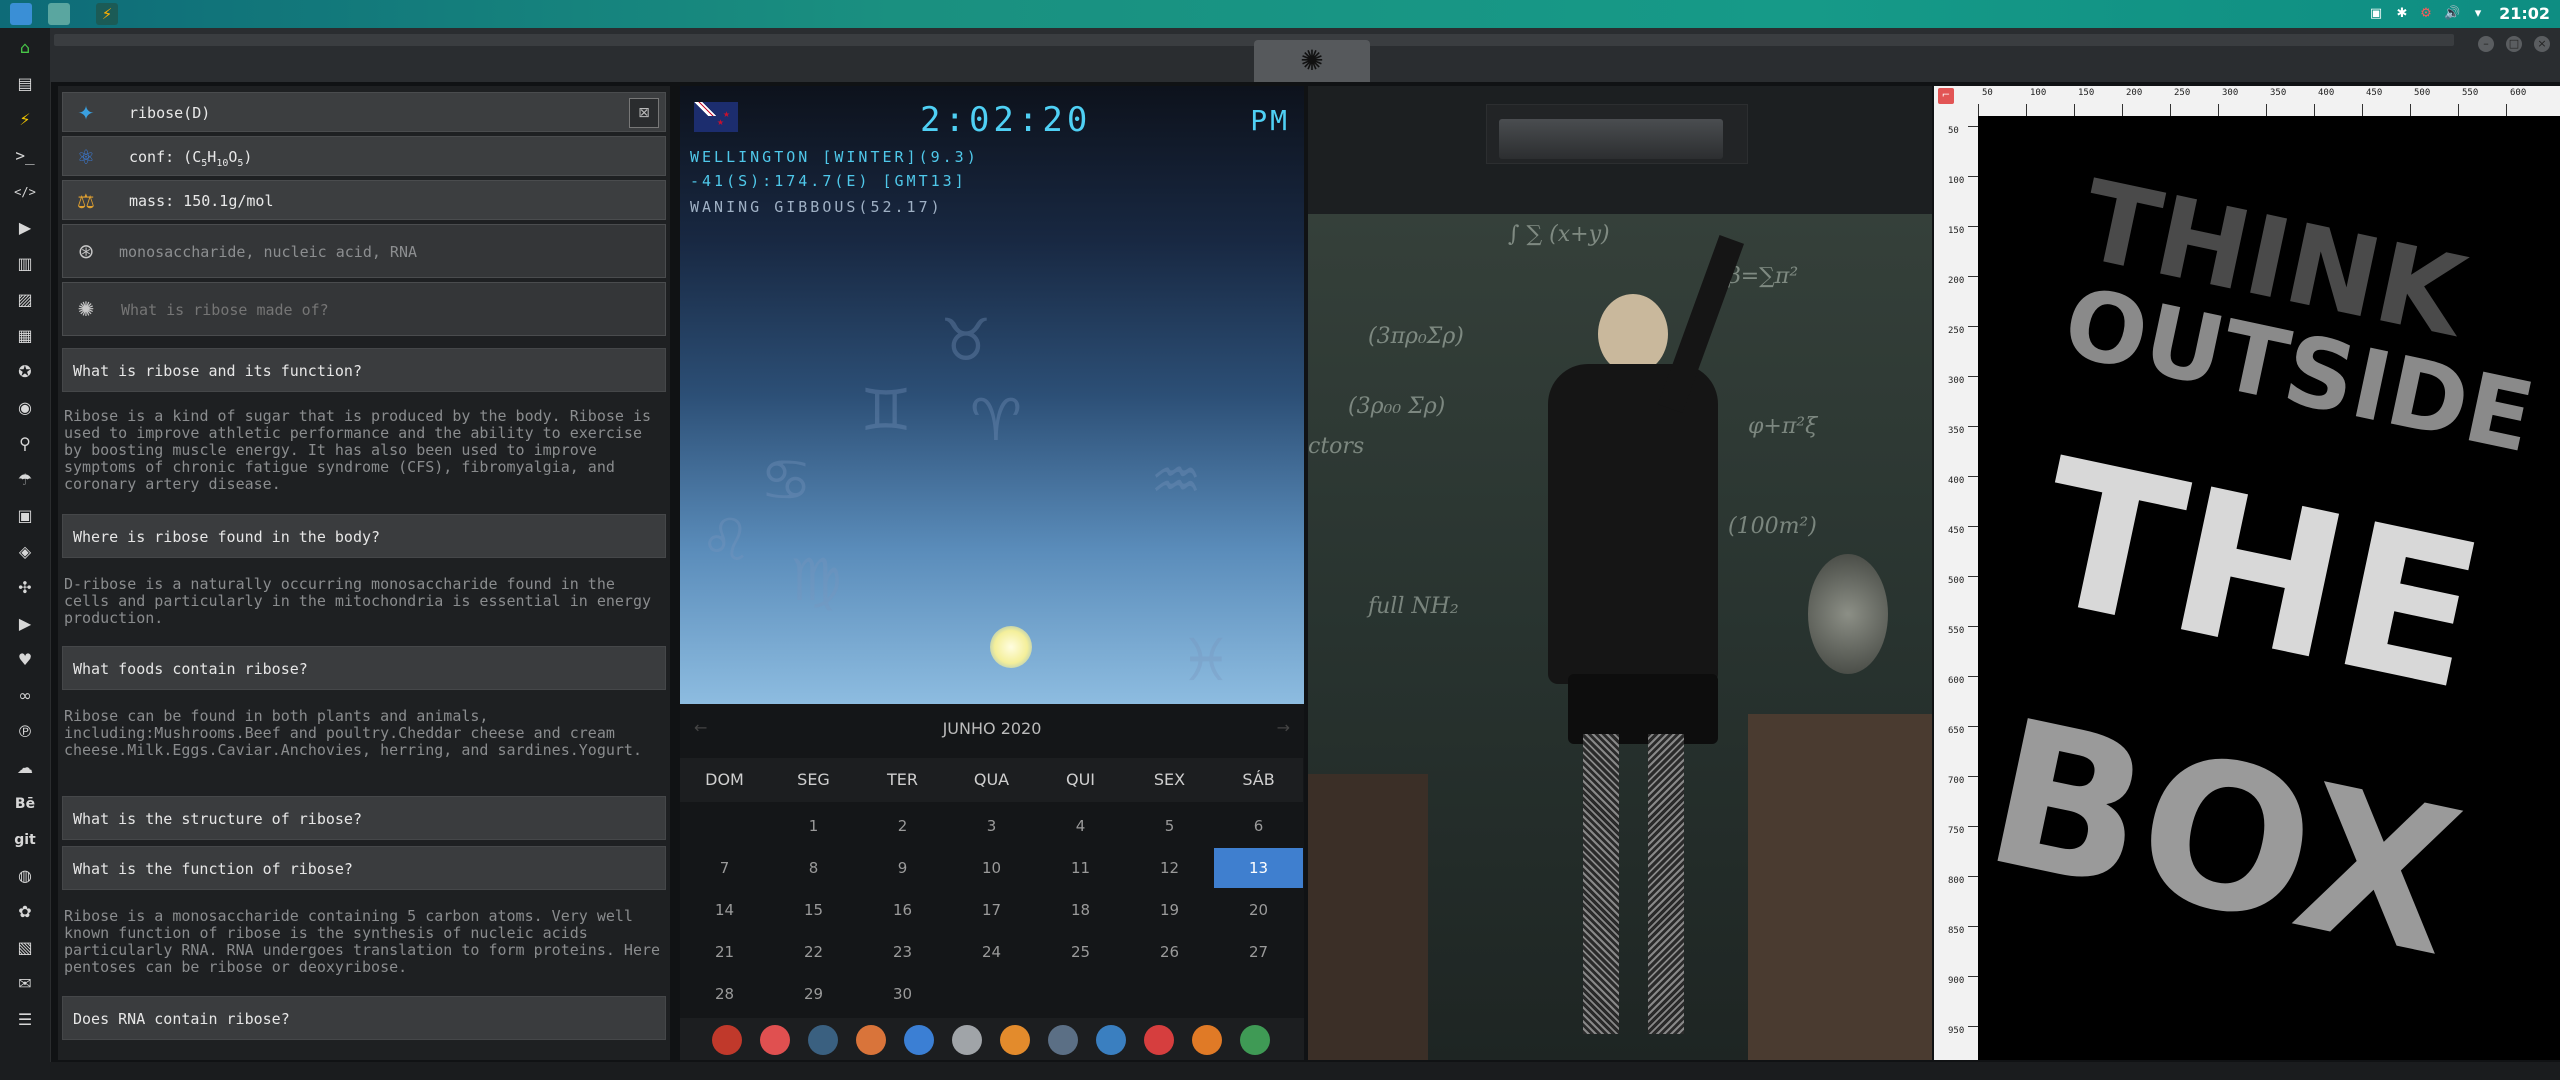 The width and height of the screenshot is (2560, 1080). What do you see at coordinates (25, 336) in the screenshot?
I see `calendar-icon: ▦` at bounding box center [25, 336].